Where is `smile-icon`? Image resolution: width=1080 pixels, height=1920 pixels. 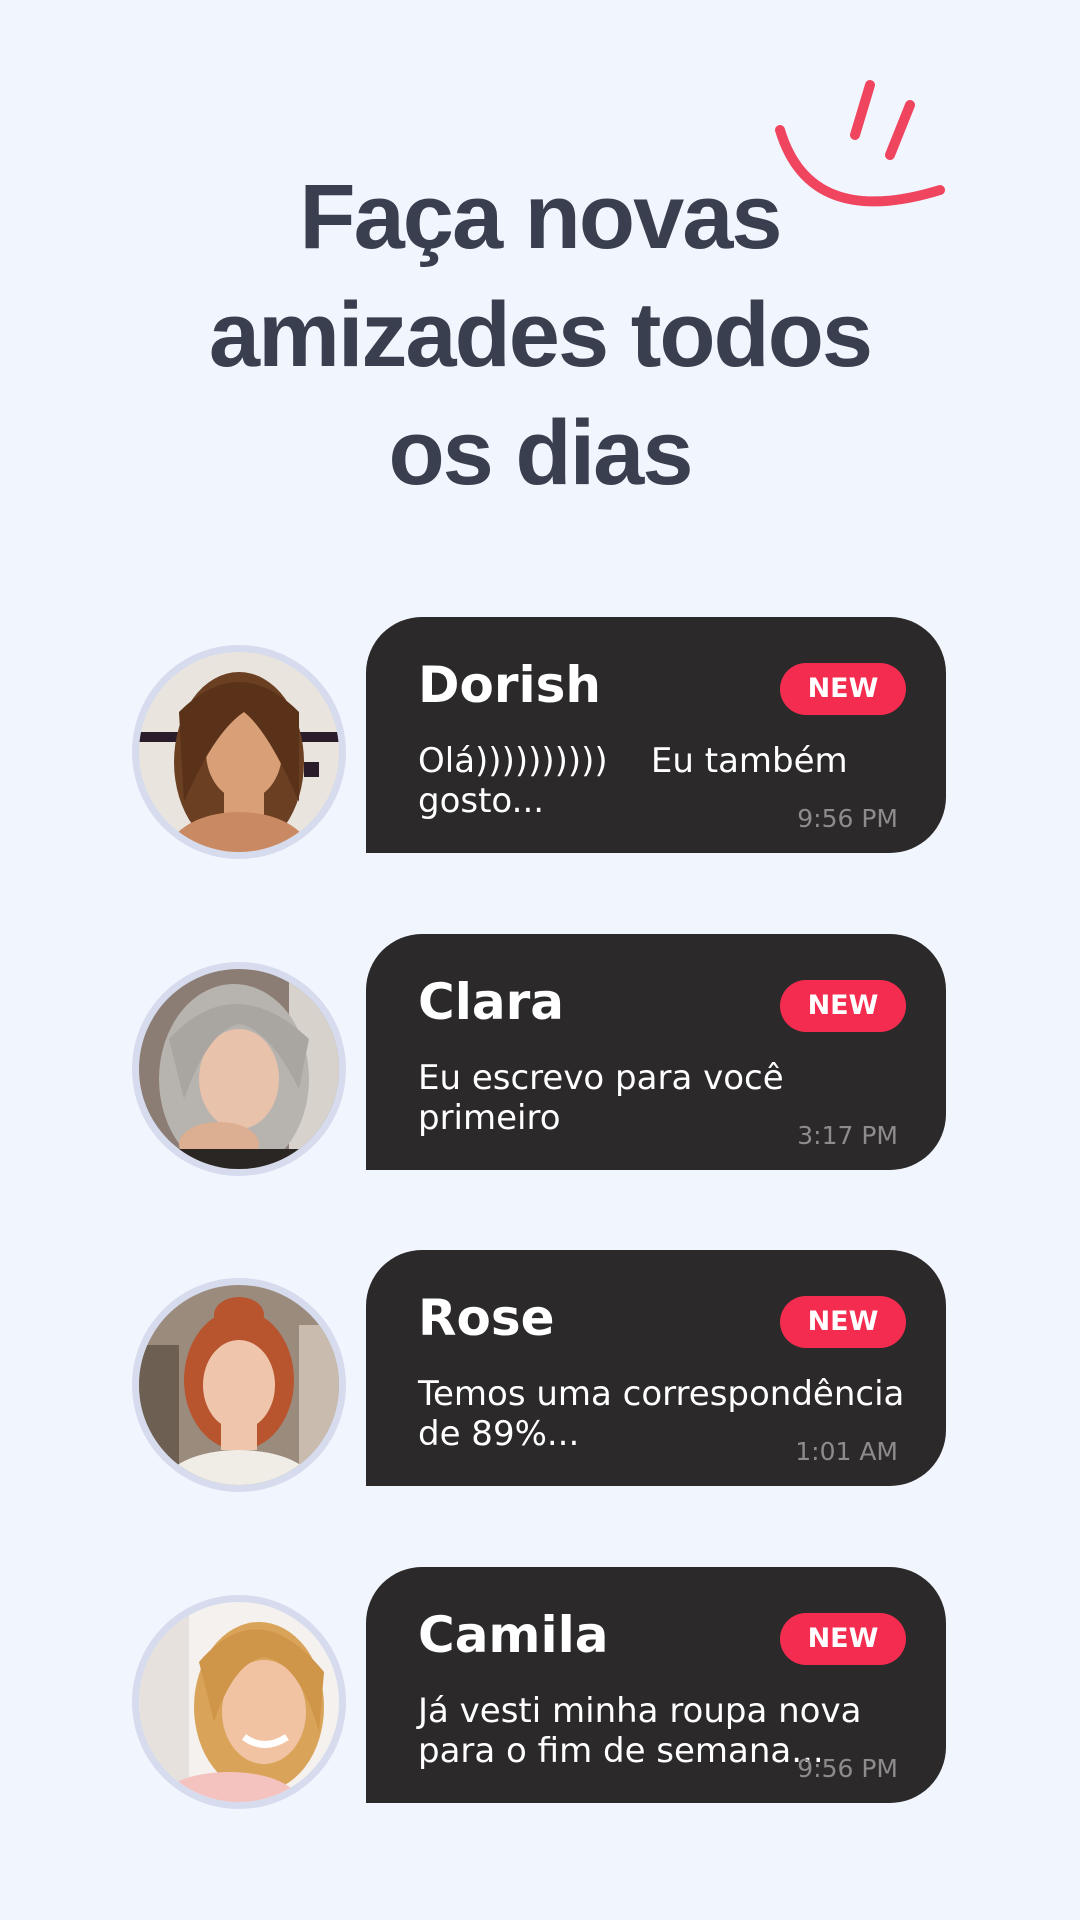
smile-icon is located at coordinates (860, 143).